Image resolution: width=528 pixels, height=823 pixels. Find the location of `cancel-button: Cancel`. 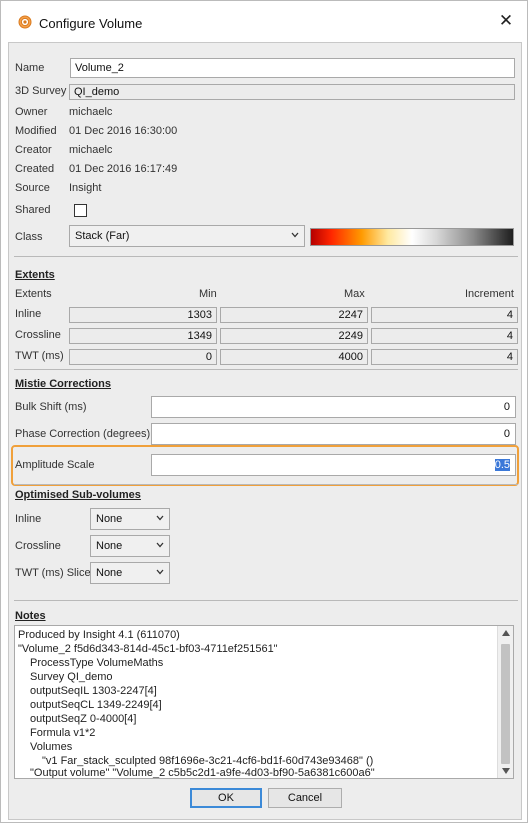

cancel-button: Cancel is located at coordinates (305, 798).